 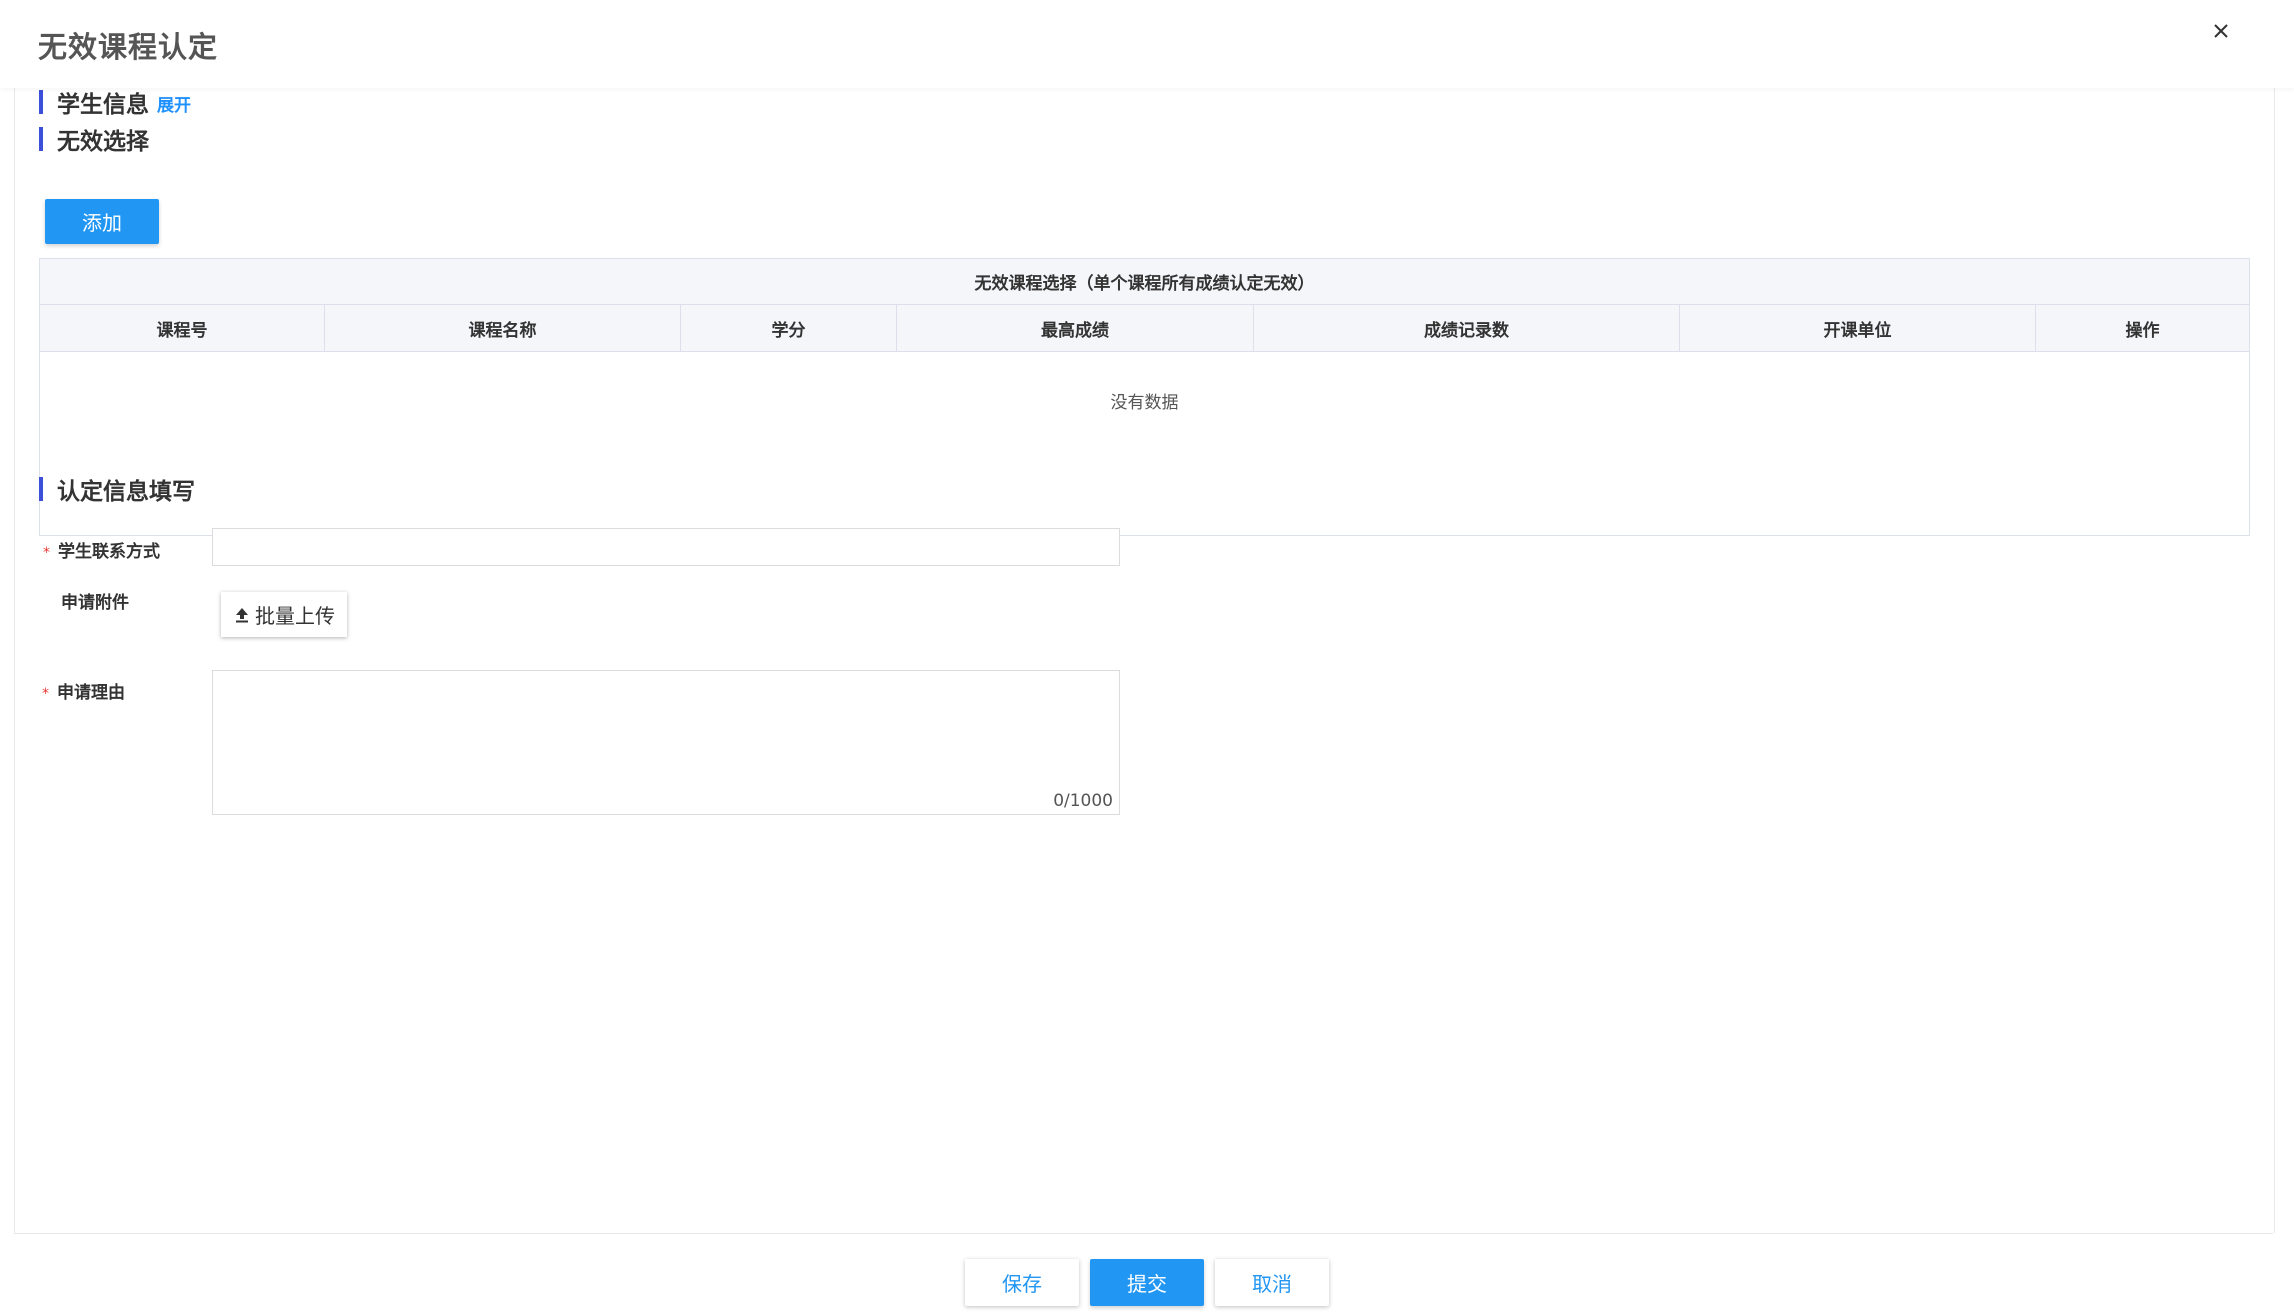 I want to click on section-certification-info: 认定信息填写, so click(x=117, y=490).